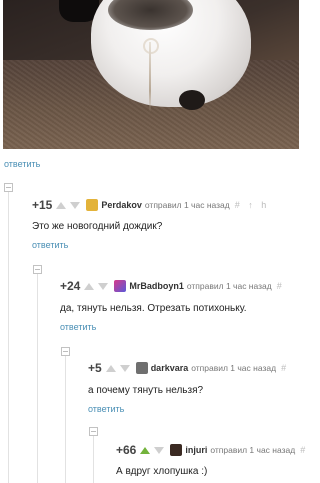 The image size is (320, 483). I want to click on comment-text-3: а почему тянуть нельзя?, so click(146, 390).